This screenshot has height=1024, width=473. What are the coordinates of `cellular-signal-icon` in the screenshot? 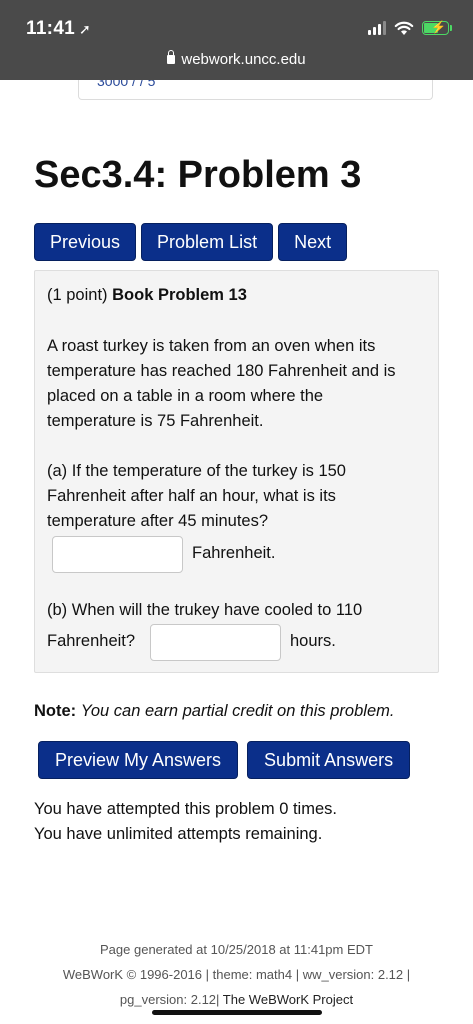 It's located at (377, 28).